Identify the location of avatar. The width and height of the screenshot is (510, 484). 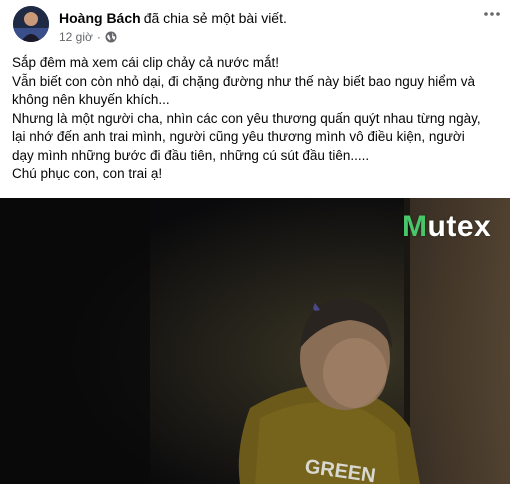
(31, 24).